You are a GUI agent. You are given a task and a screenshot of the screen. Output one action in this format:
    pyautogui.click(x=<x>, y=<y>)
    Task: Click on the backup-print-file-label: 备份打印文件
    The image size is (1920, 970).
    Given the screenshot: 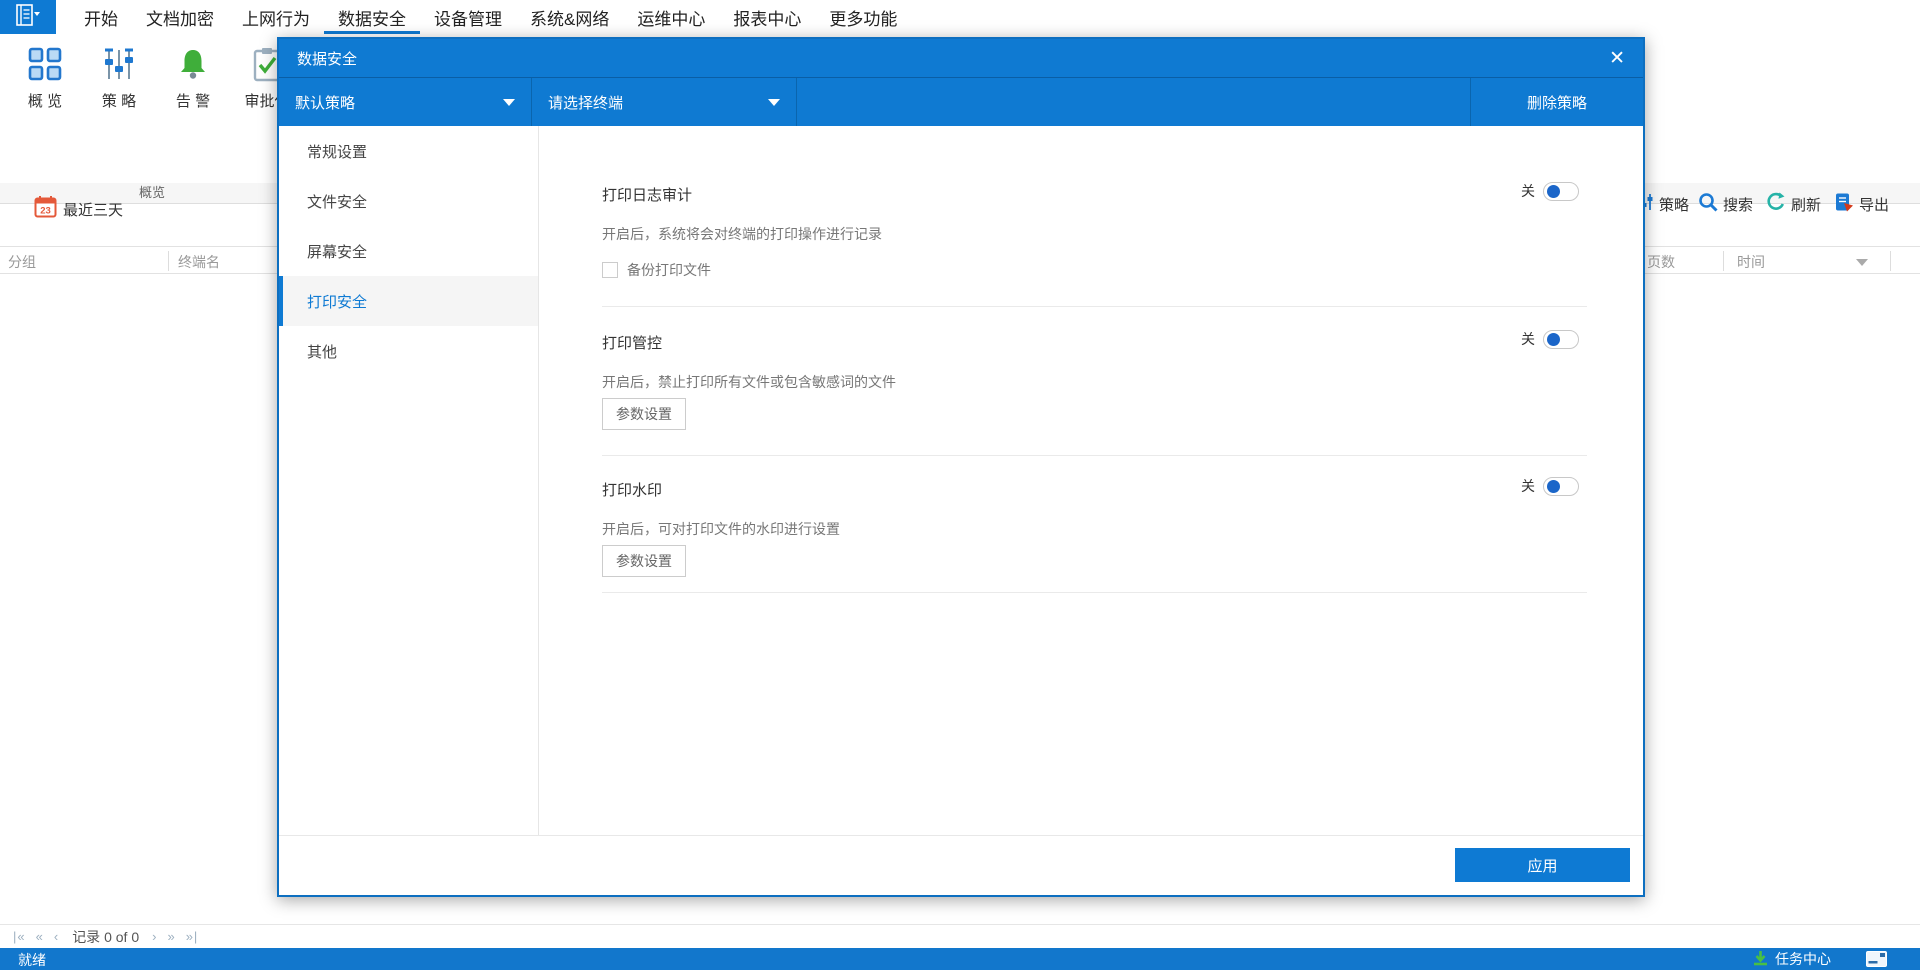 What is the action you would take?
    pyautogui.click(x=669, y=270)
    